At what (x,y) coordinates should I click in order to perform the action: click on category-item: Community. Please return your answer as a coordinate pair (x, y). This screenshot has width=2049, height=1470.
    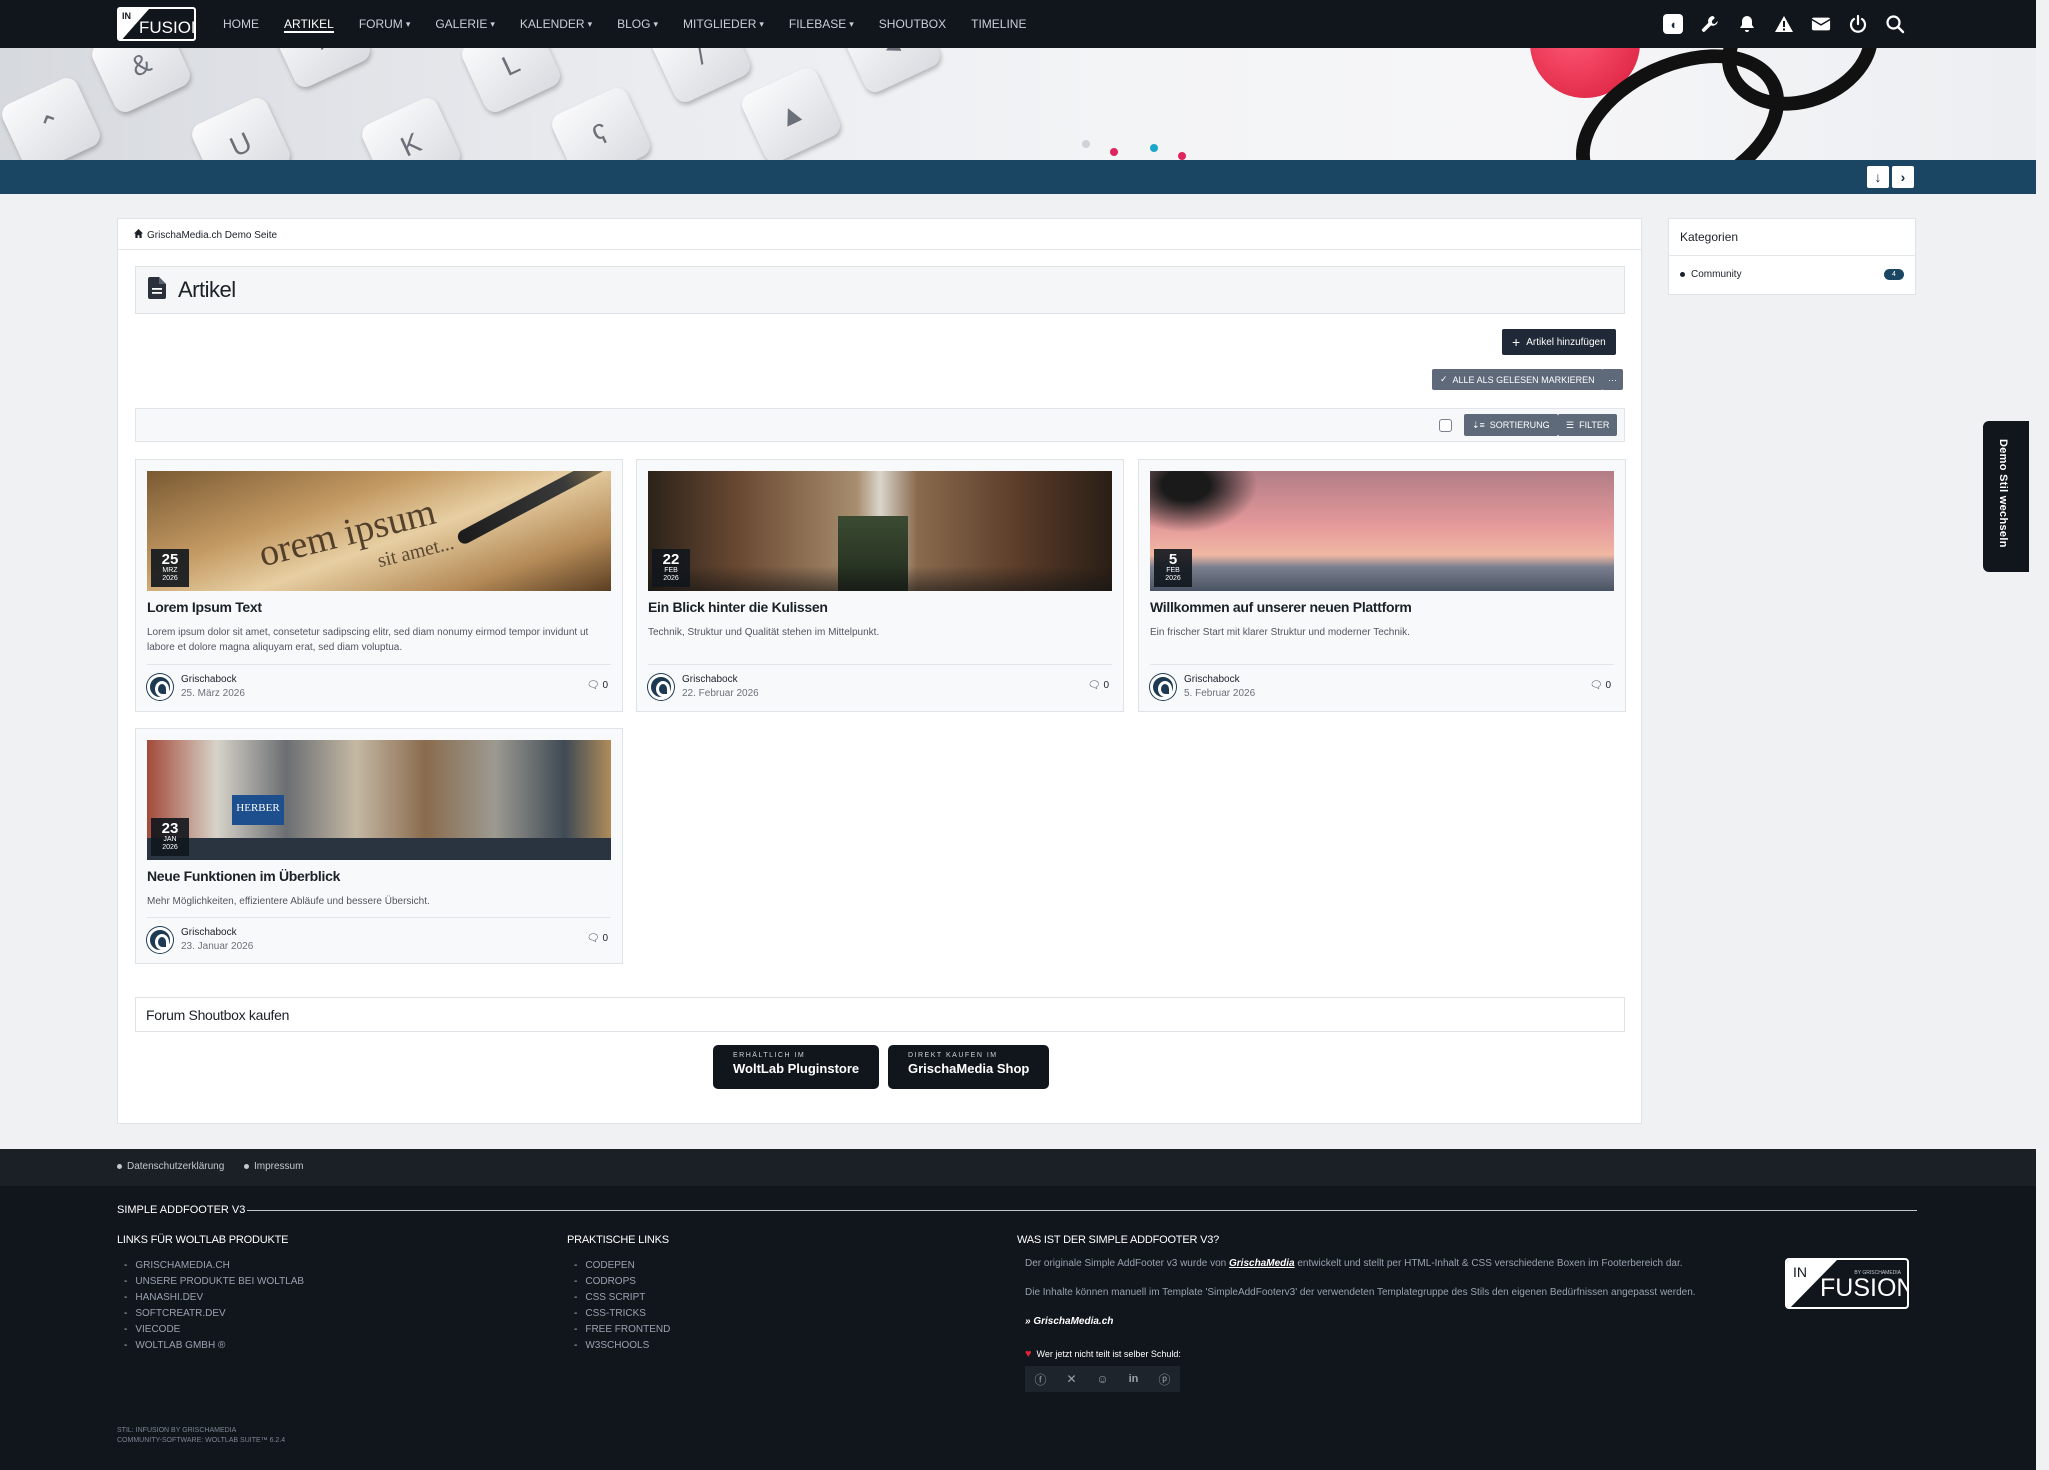
    Looking at the image, I should click on (1711, 274).